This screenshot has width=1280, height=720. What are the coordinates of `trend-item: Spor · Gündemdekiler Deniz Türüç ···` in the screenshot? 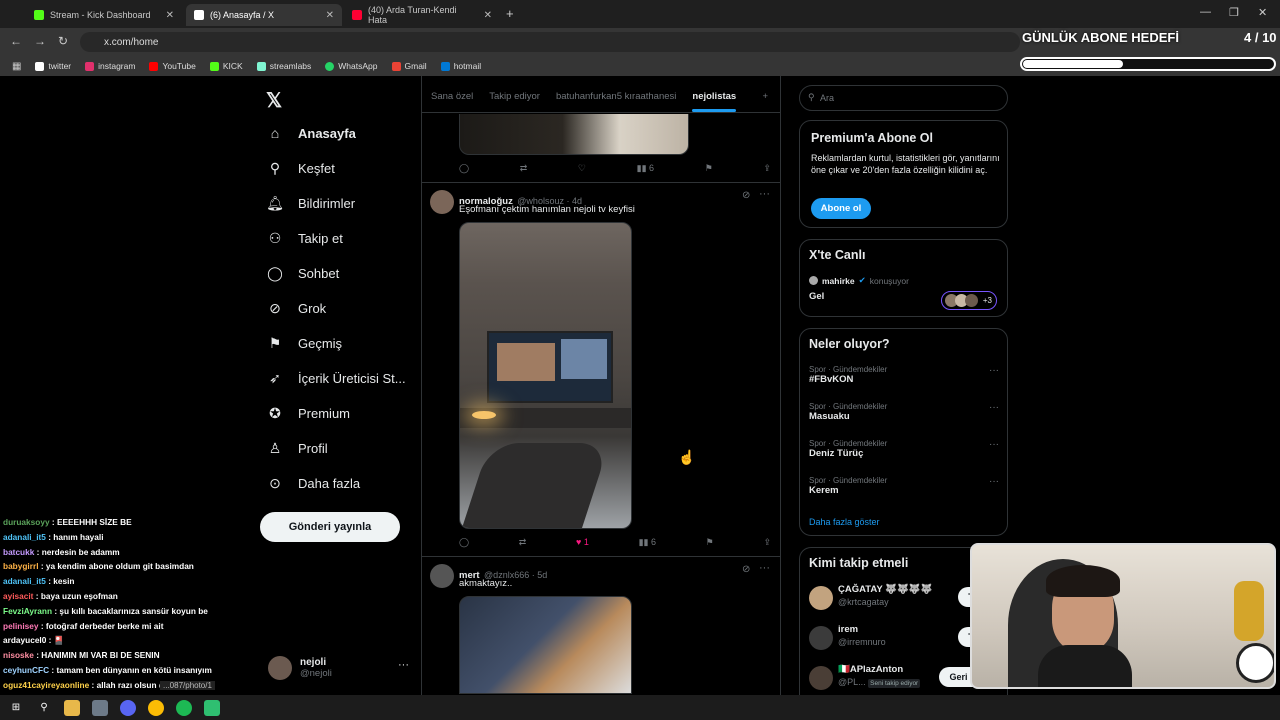 It's located at (904, 454).